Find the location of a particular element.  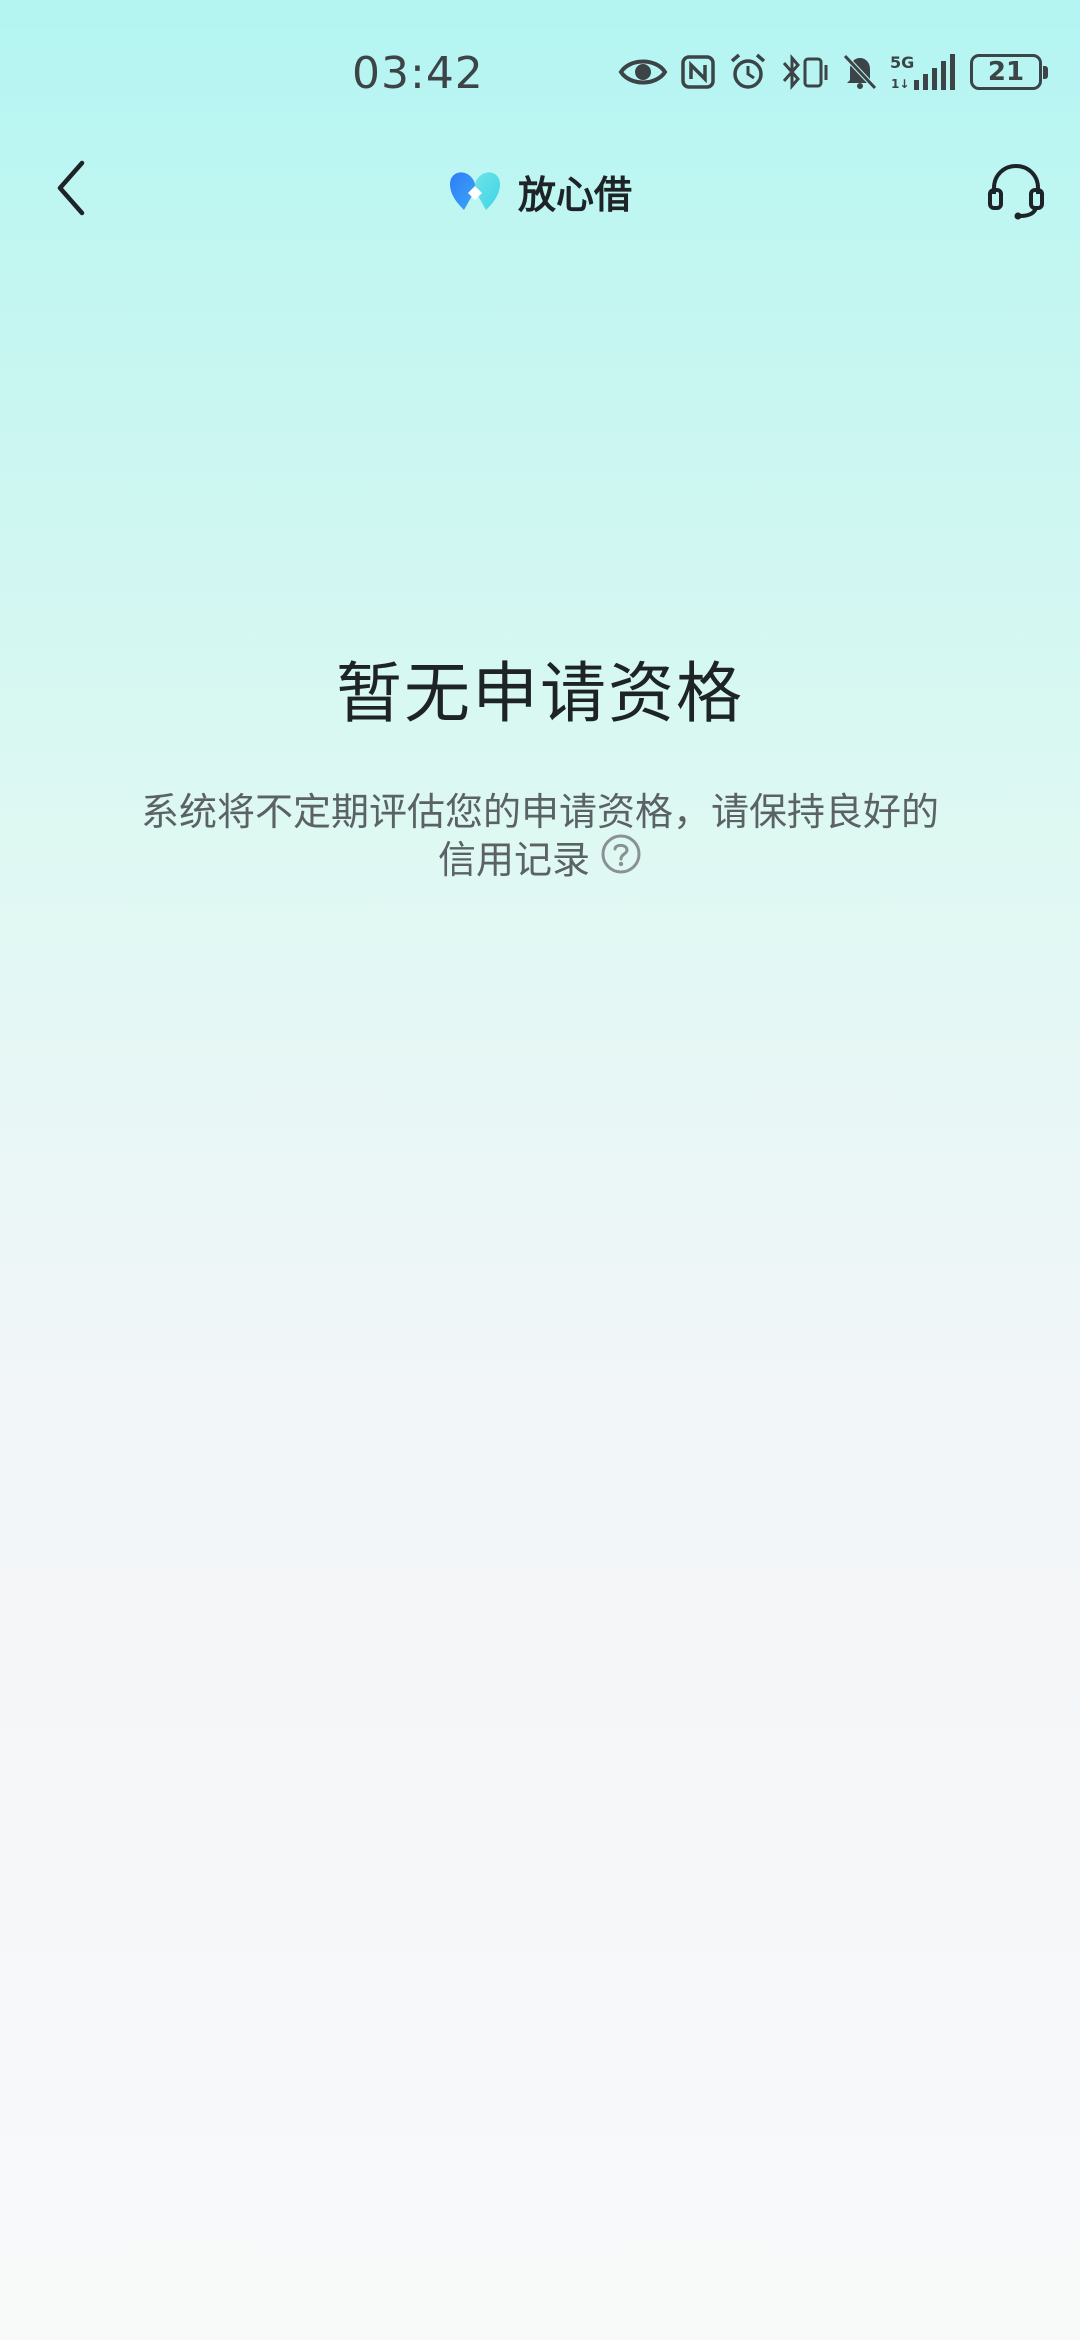

empty-state-description-text: 系统将不定期评估您的申请资格，请保持良好的信用记录 is located at coordinates (539, 836).